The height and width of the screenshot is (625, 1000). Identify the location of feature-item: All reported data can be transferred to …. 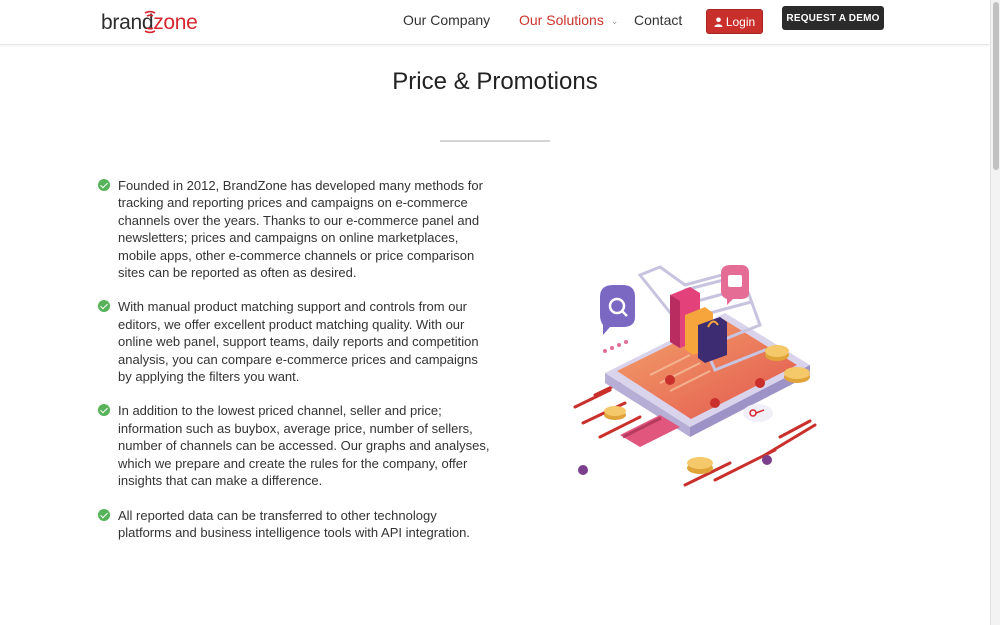
(295, 524).